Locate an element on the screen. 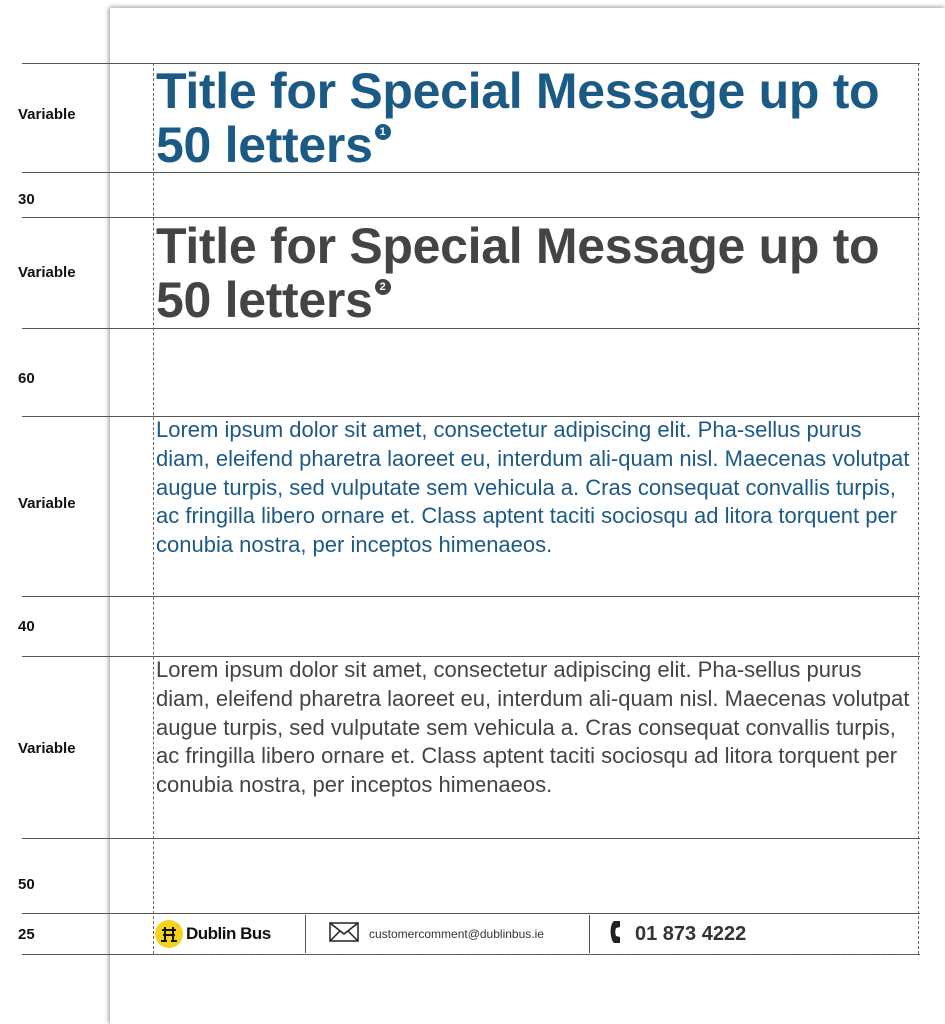  email-block: customercomment@dublinbus.ie is located at coordinates (436, 934).